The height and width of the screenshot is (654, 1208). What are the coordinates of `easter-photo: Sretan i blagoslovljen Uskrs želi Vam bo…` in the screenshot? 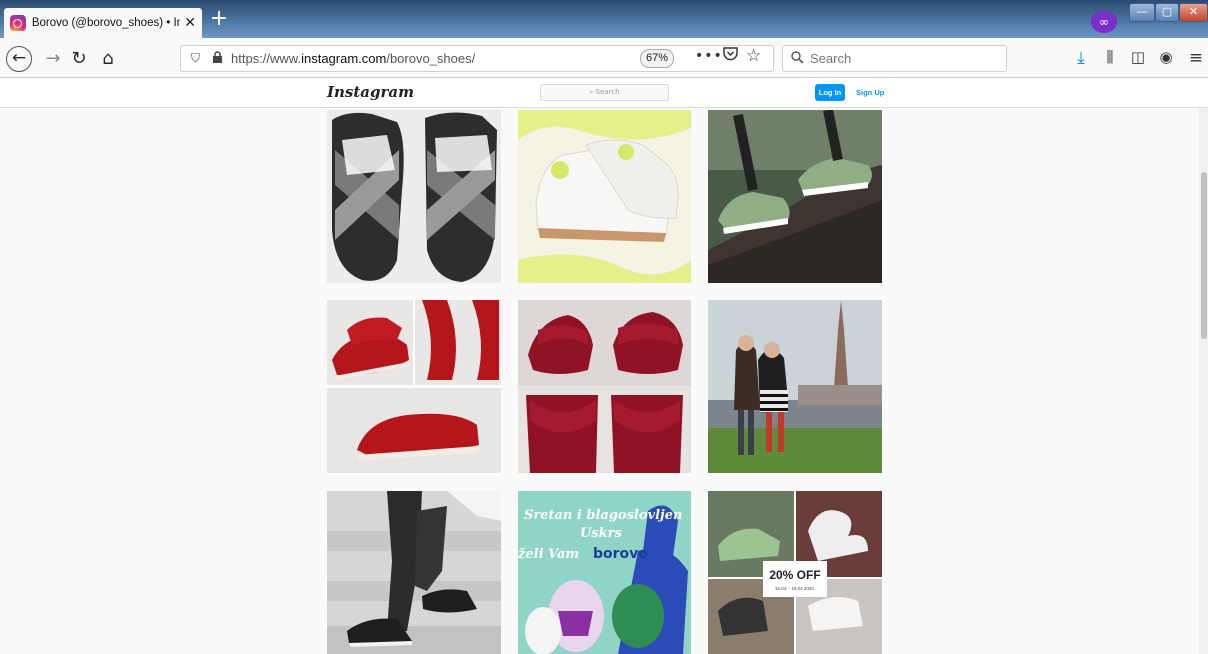 It's located at (604, 572).